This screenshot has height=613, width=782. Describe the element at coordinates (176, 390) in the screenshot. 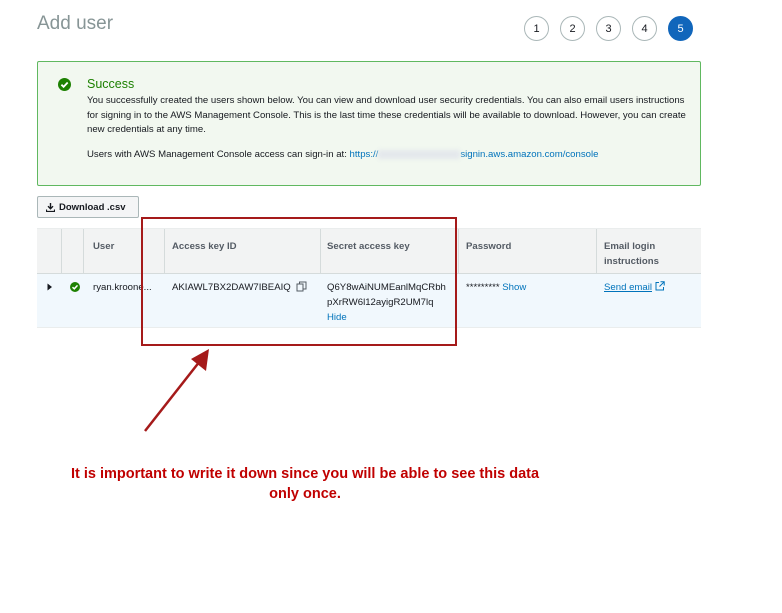

I see `annotation-arrow` at that location.